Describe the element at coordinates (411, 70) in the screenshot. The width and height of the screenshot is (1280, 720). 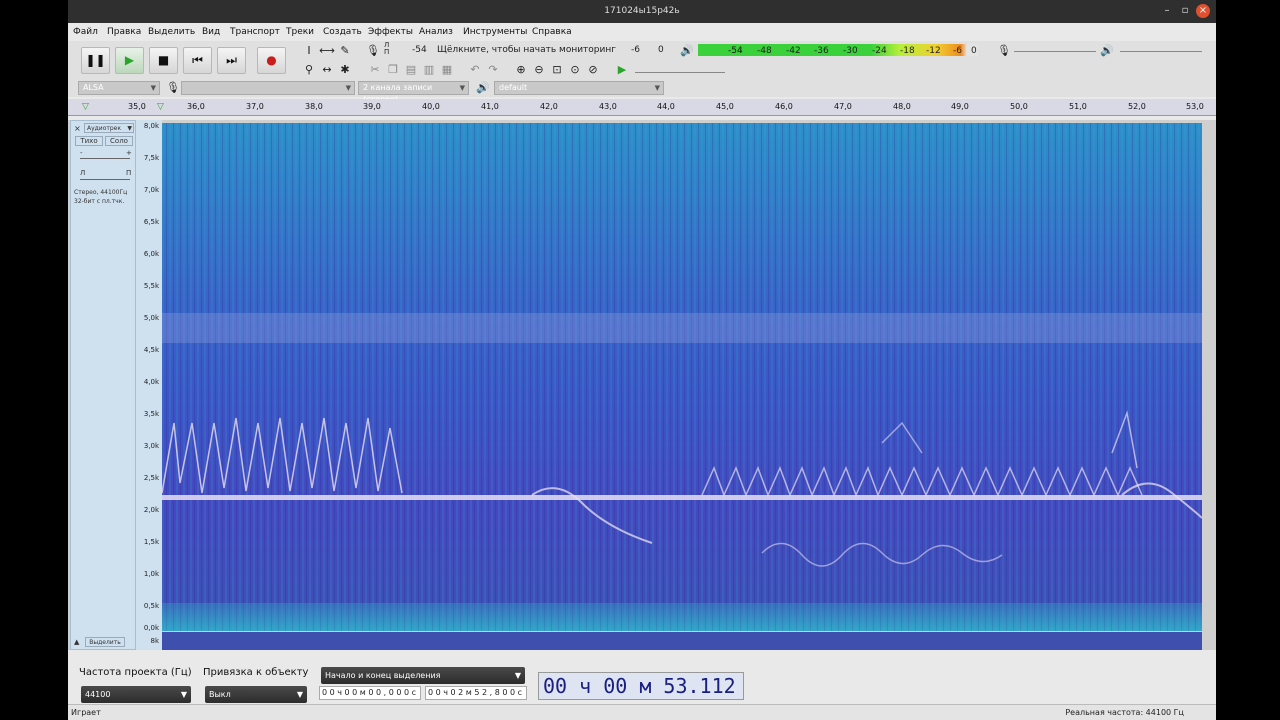
I see `paste-icon: ▤` at that location.